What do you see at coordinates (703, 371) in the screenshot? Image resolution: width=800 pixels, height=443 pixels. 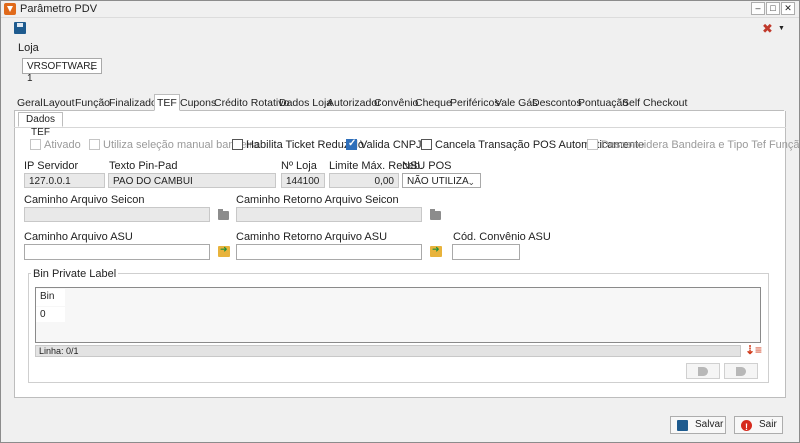 I see `grid-add-button` at bounding box center [703, 371].